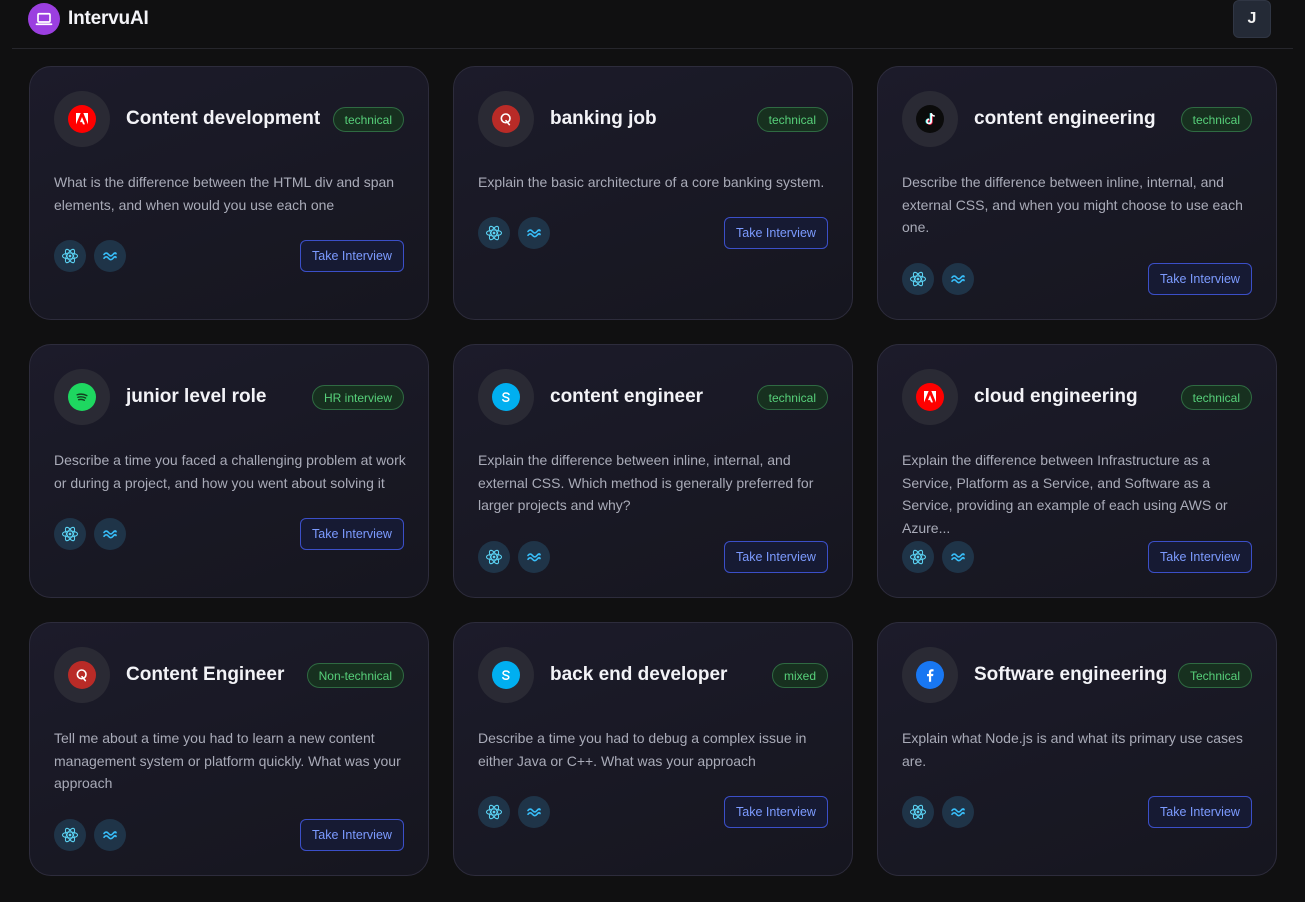 The image size is (1305, 902). What do you see at coordinates (627, 396) in the screenshot?
I see `interview-title: content engineer` at bounding box center [627, 396].